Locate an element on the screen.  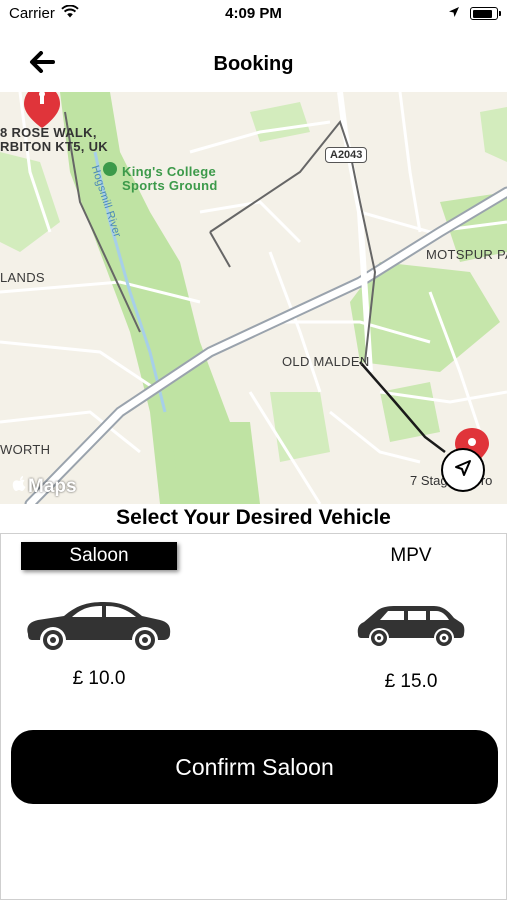
status-right-group is located at coordinates (474, 13).